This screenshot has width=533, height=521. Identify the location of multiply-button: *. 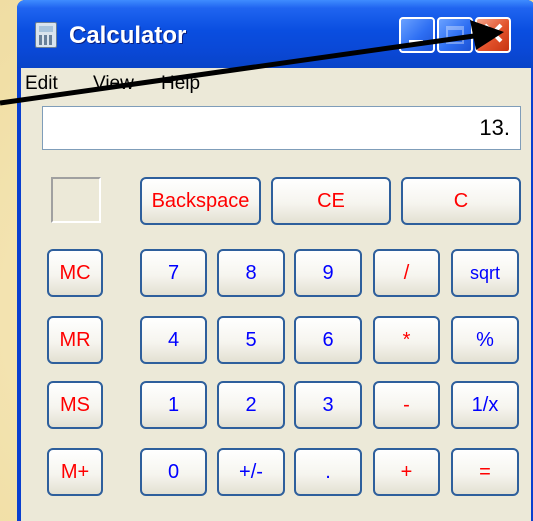
(406, 340).